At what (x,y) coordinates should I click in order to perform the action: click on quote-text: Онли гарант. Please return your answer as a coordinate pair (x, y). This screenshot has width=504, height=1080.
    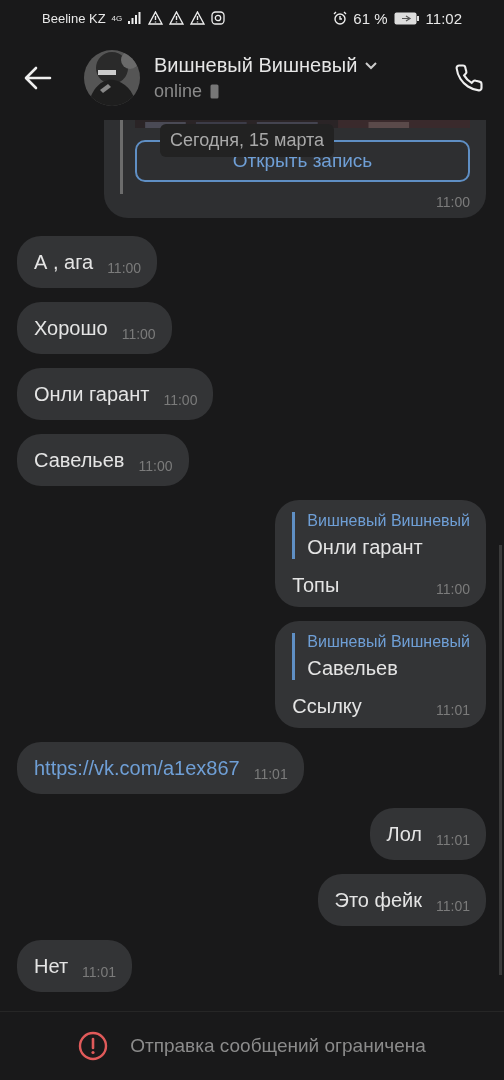
    Looking at the image, I should click on (365, 547).